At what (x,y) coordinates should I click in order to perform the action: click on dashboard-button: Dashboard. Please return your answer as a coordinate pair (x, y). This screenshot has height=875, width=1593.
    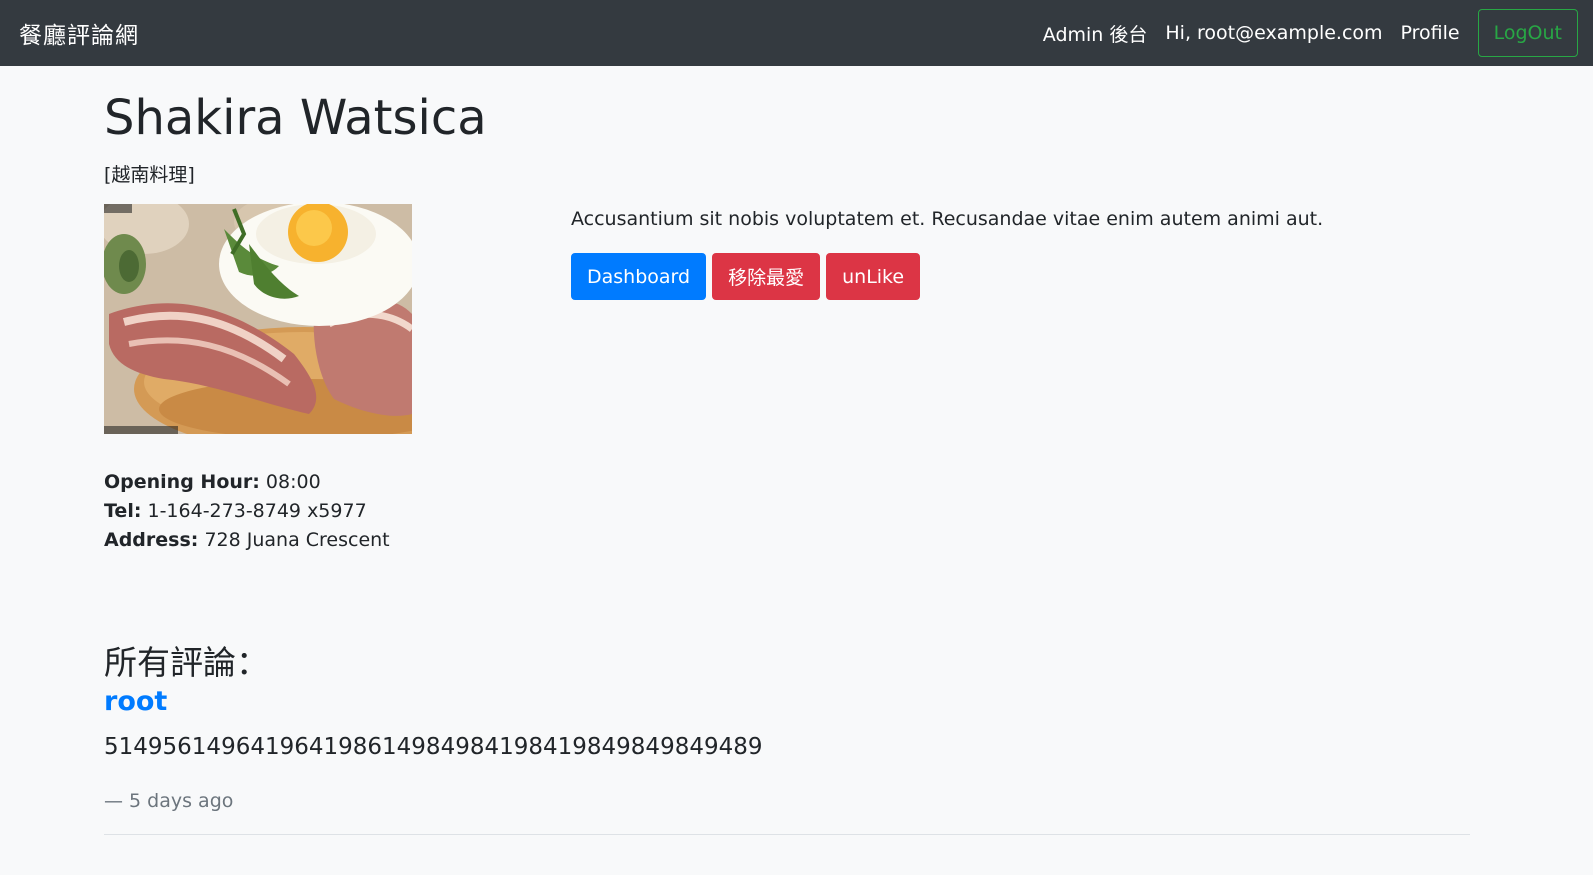
    Looking at the image, I should click on (639, 276).